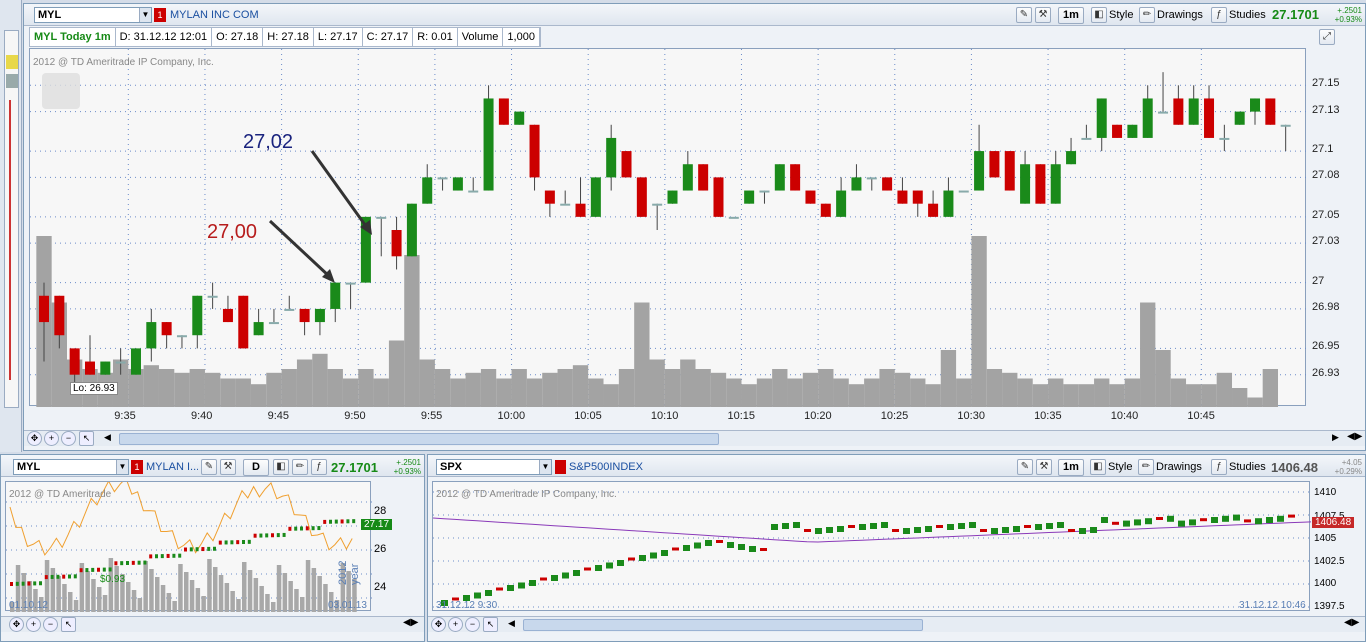 The width and height of the screenshot is (1366, 642). Describe the element at coordinates (300, 467) in the screenshot. I see `daily-drawings-icon: ✏` at that location.